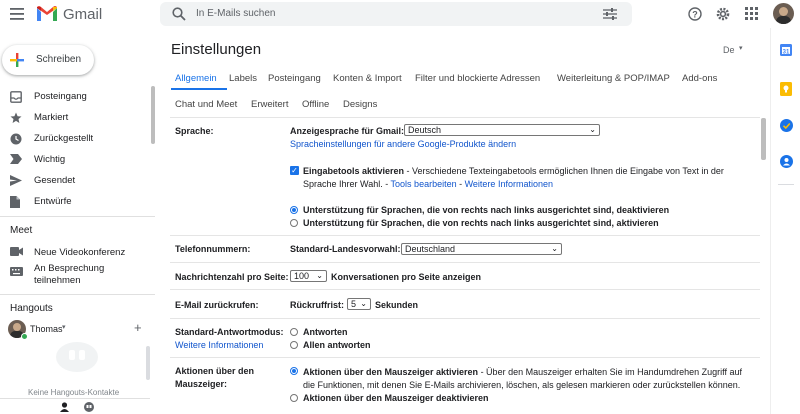  Describe the element at coordinates (80, 252) in the screenshot. I see `meet-new-meeting-label: Neue Videokonferenz` at that location.